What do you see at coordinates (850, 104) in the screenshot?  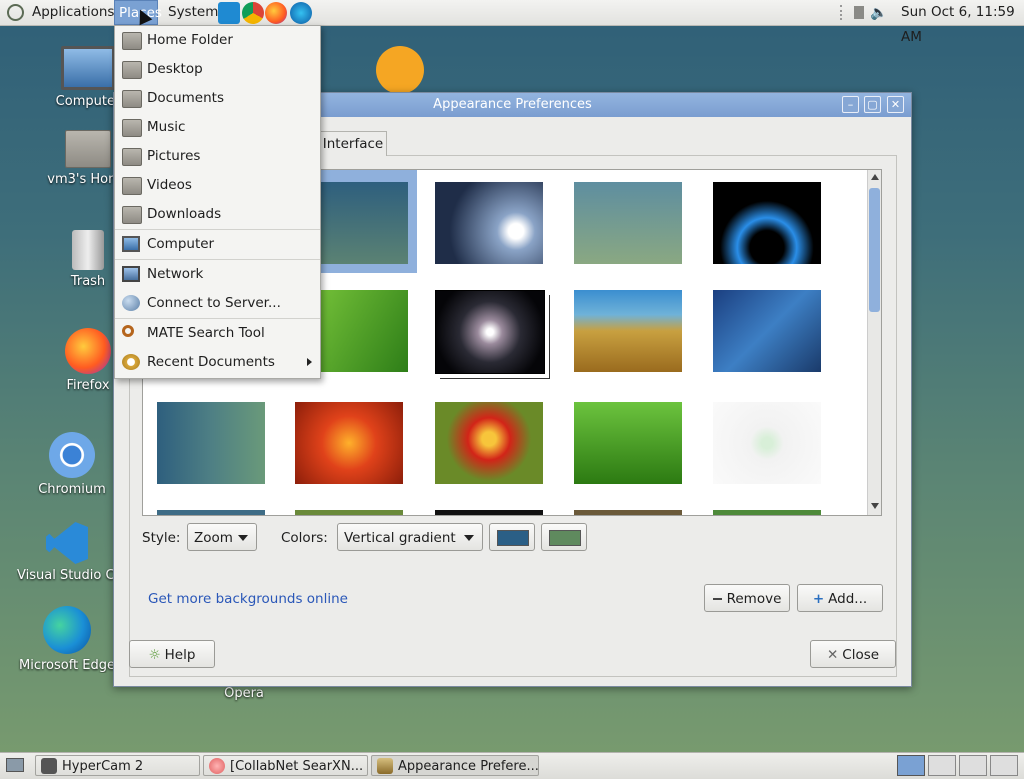 I see `minimize-button: –` at bounding box center [850, 104].